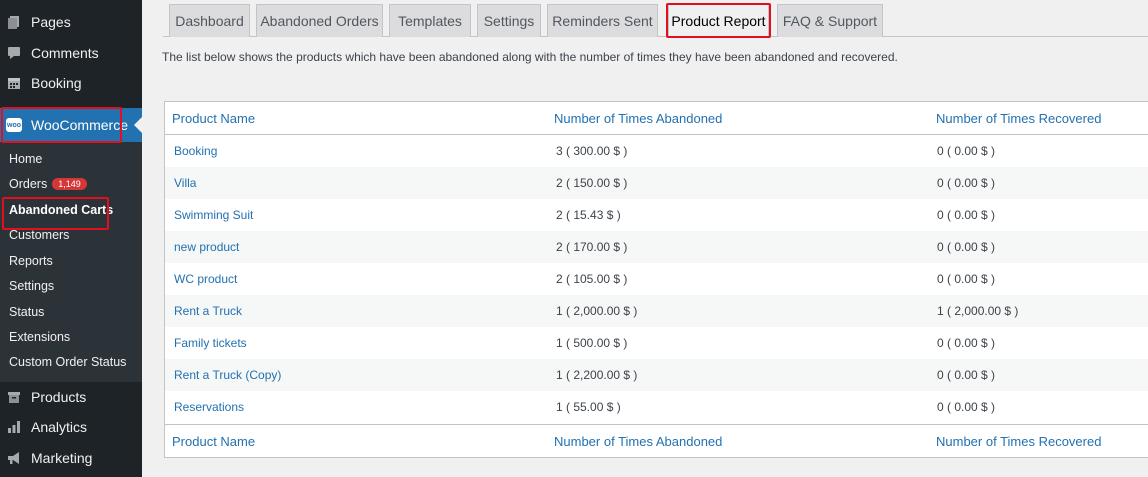  I want to click on abandoned-count: 1 ( 55.00 $ ), so click(588, 407).